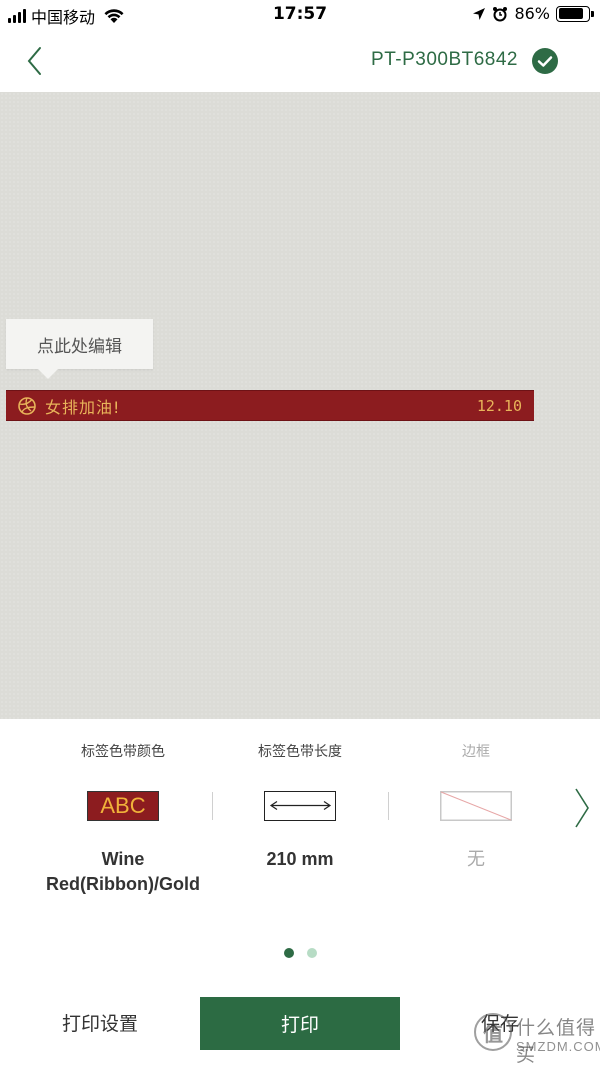 The width and height of the screenshot is (600, 1067). Describe the element at coordinates (476, 806) in the screenshot. I see `no-frame-icon` at that location.